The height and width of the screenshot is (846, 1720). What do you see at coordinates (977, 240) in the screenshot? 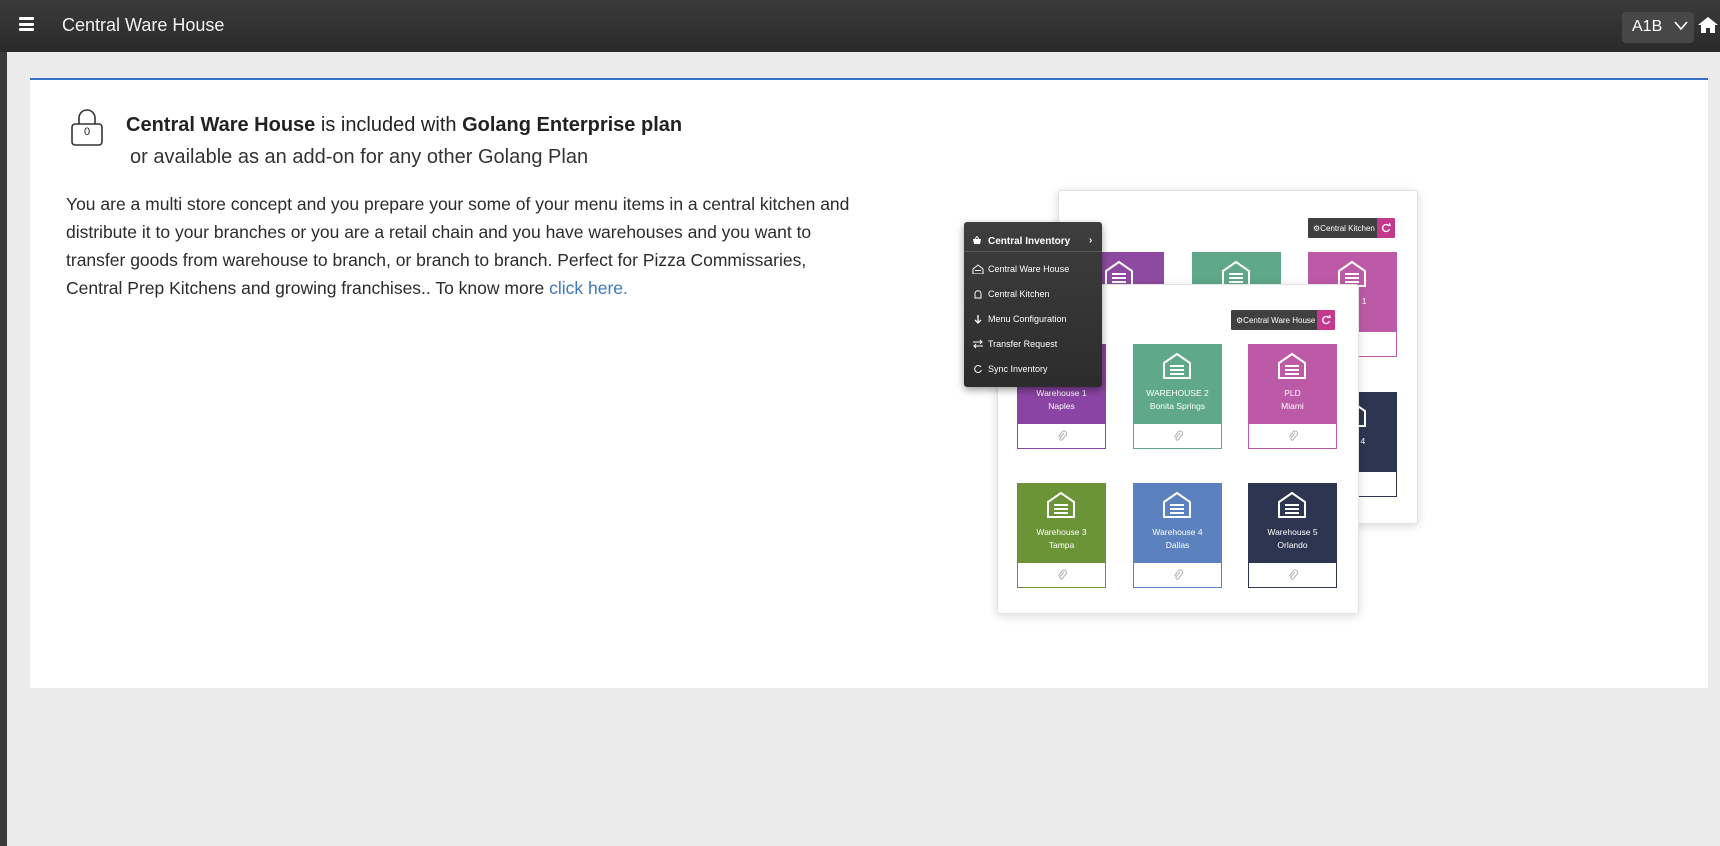
I see `basket-icon` at bounding box center [977, 240].